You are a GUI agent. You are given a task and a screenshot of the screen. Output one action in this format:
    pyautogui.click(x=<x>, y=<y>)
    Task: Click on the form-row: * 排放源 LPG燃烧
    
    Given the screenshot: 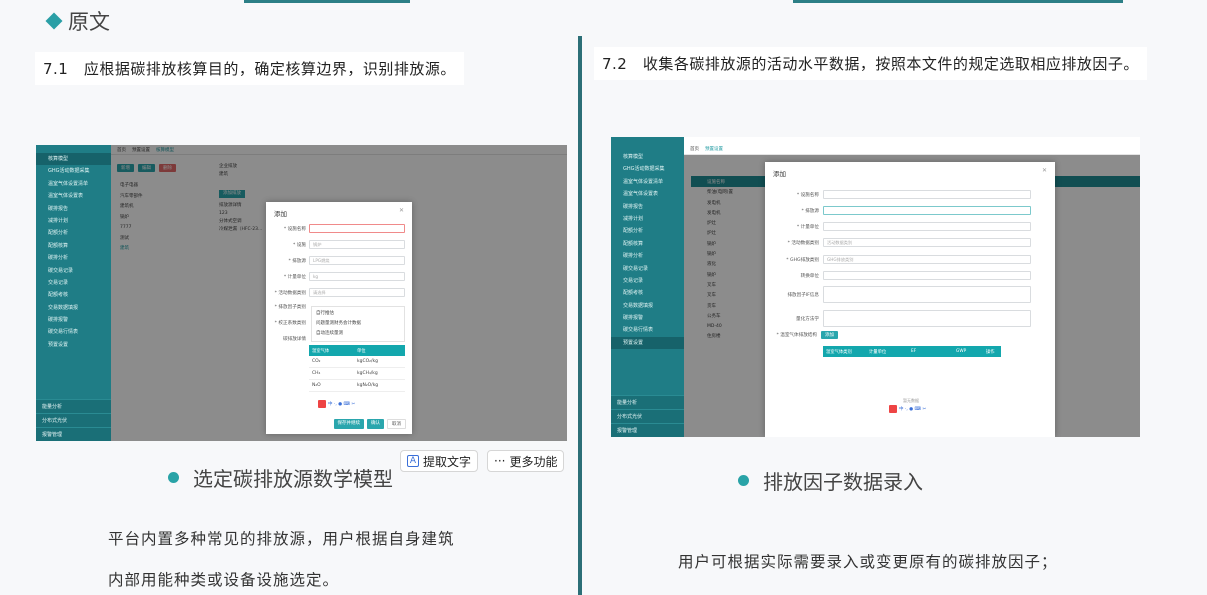 What is the action you would take?
    pyautogui.click(x=335, y=260)
    